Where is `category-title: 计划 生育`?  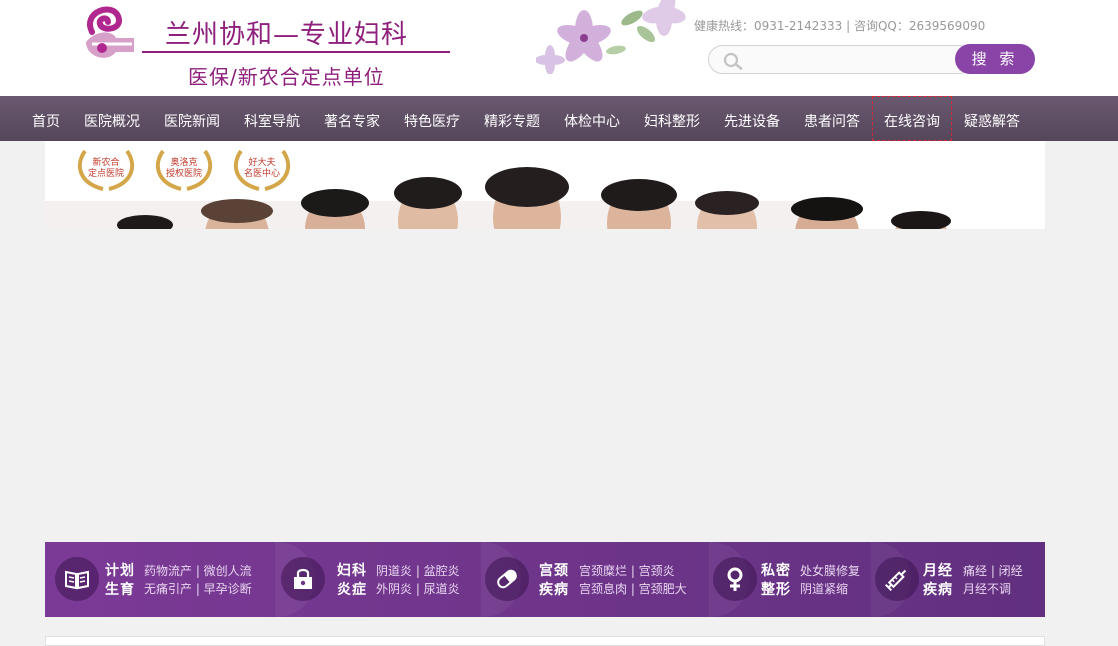 category-title: 计划 生育 is located at coordinates (120, 581).